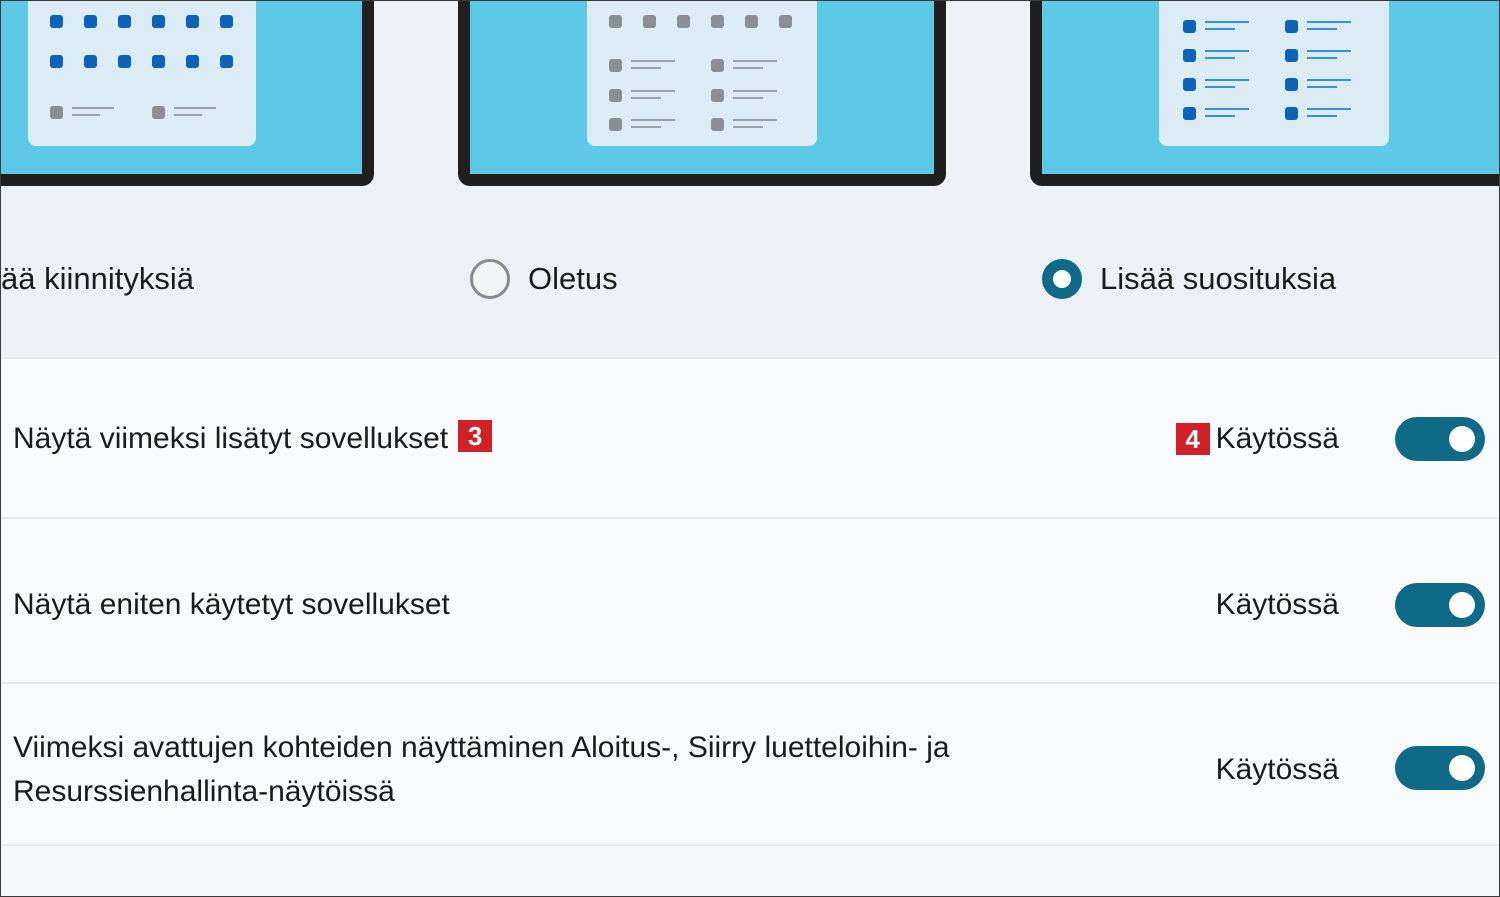 The height and width of the screenshot is (897, 1500). What do you see at coordinates (1192, 439) in the screenshot?
I see `callout-badge: 4` at bounding box center [1192, 439].